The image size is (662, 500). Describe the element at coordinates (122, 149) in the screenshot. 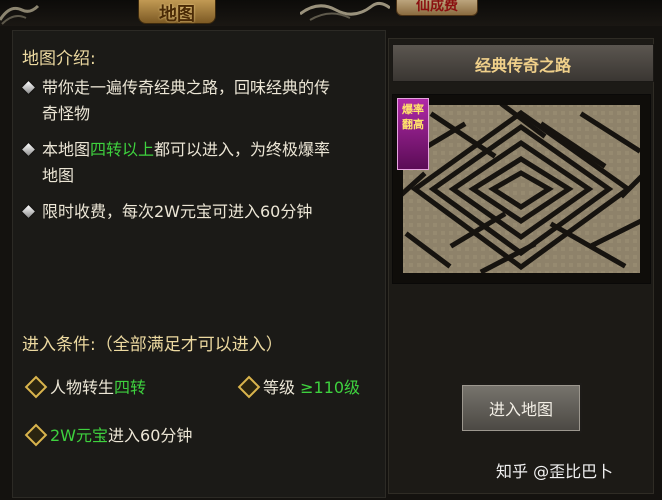

I see `intro-bullet-2-highlight: 四转以上` at that location.